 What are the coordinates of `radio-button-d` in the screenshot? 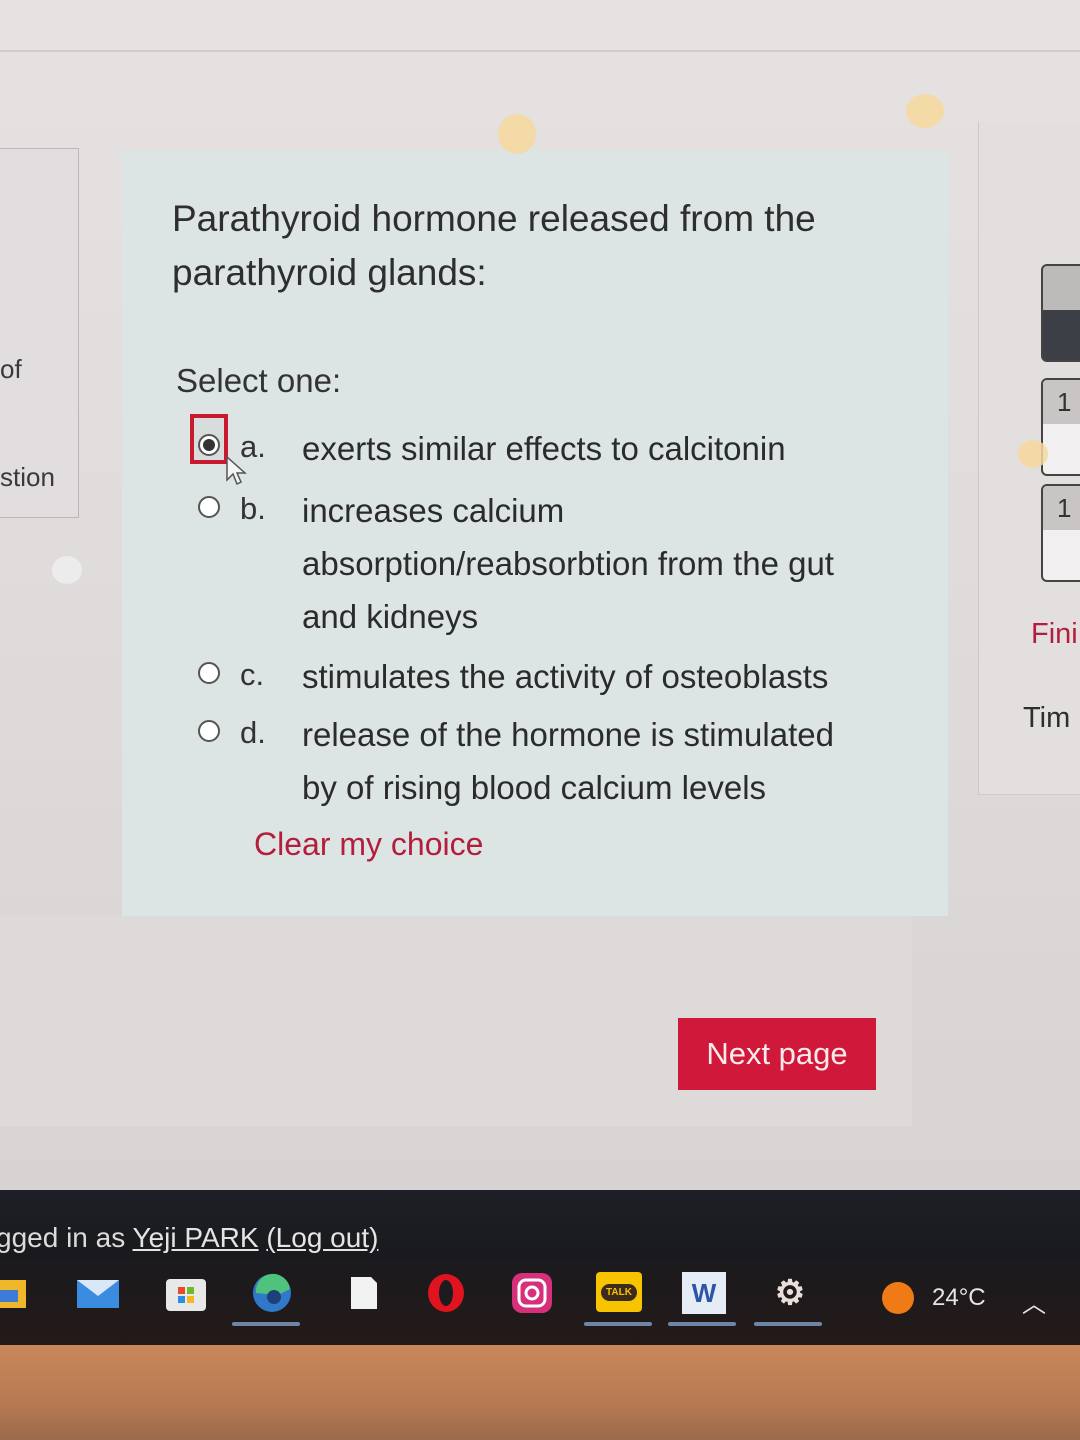 It's located at (209, 731).